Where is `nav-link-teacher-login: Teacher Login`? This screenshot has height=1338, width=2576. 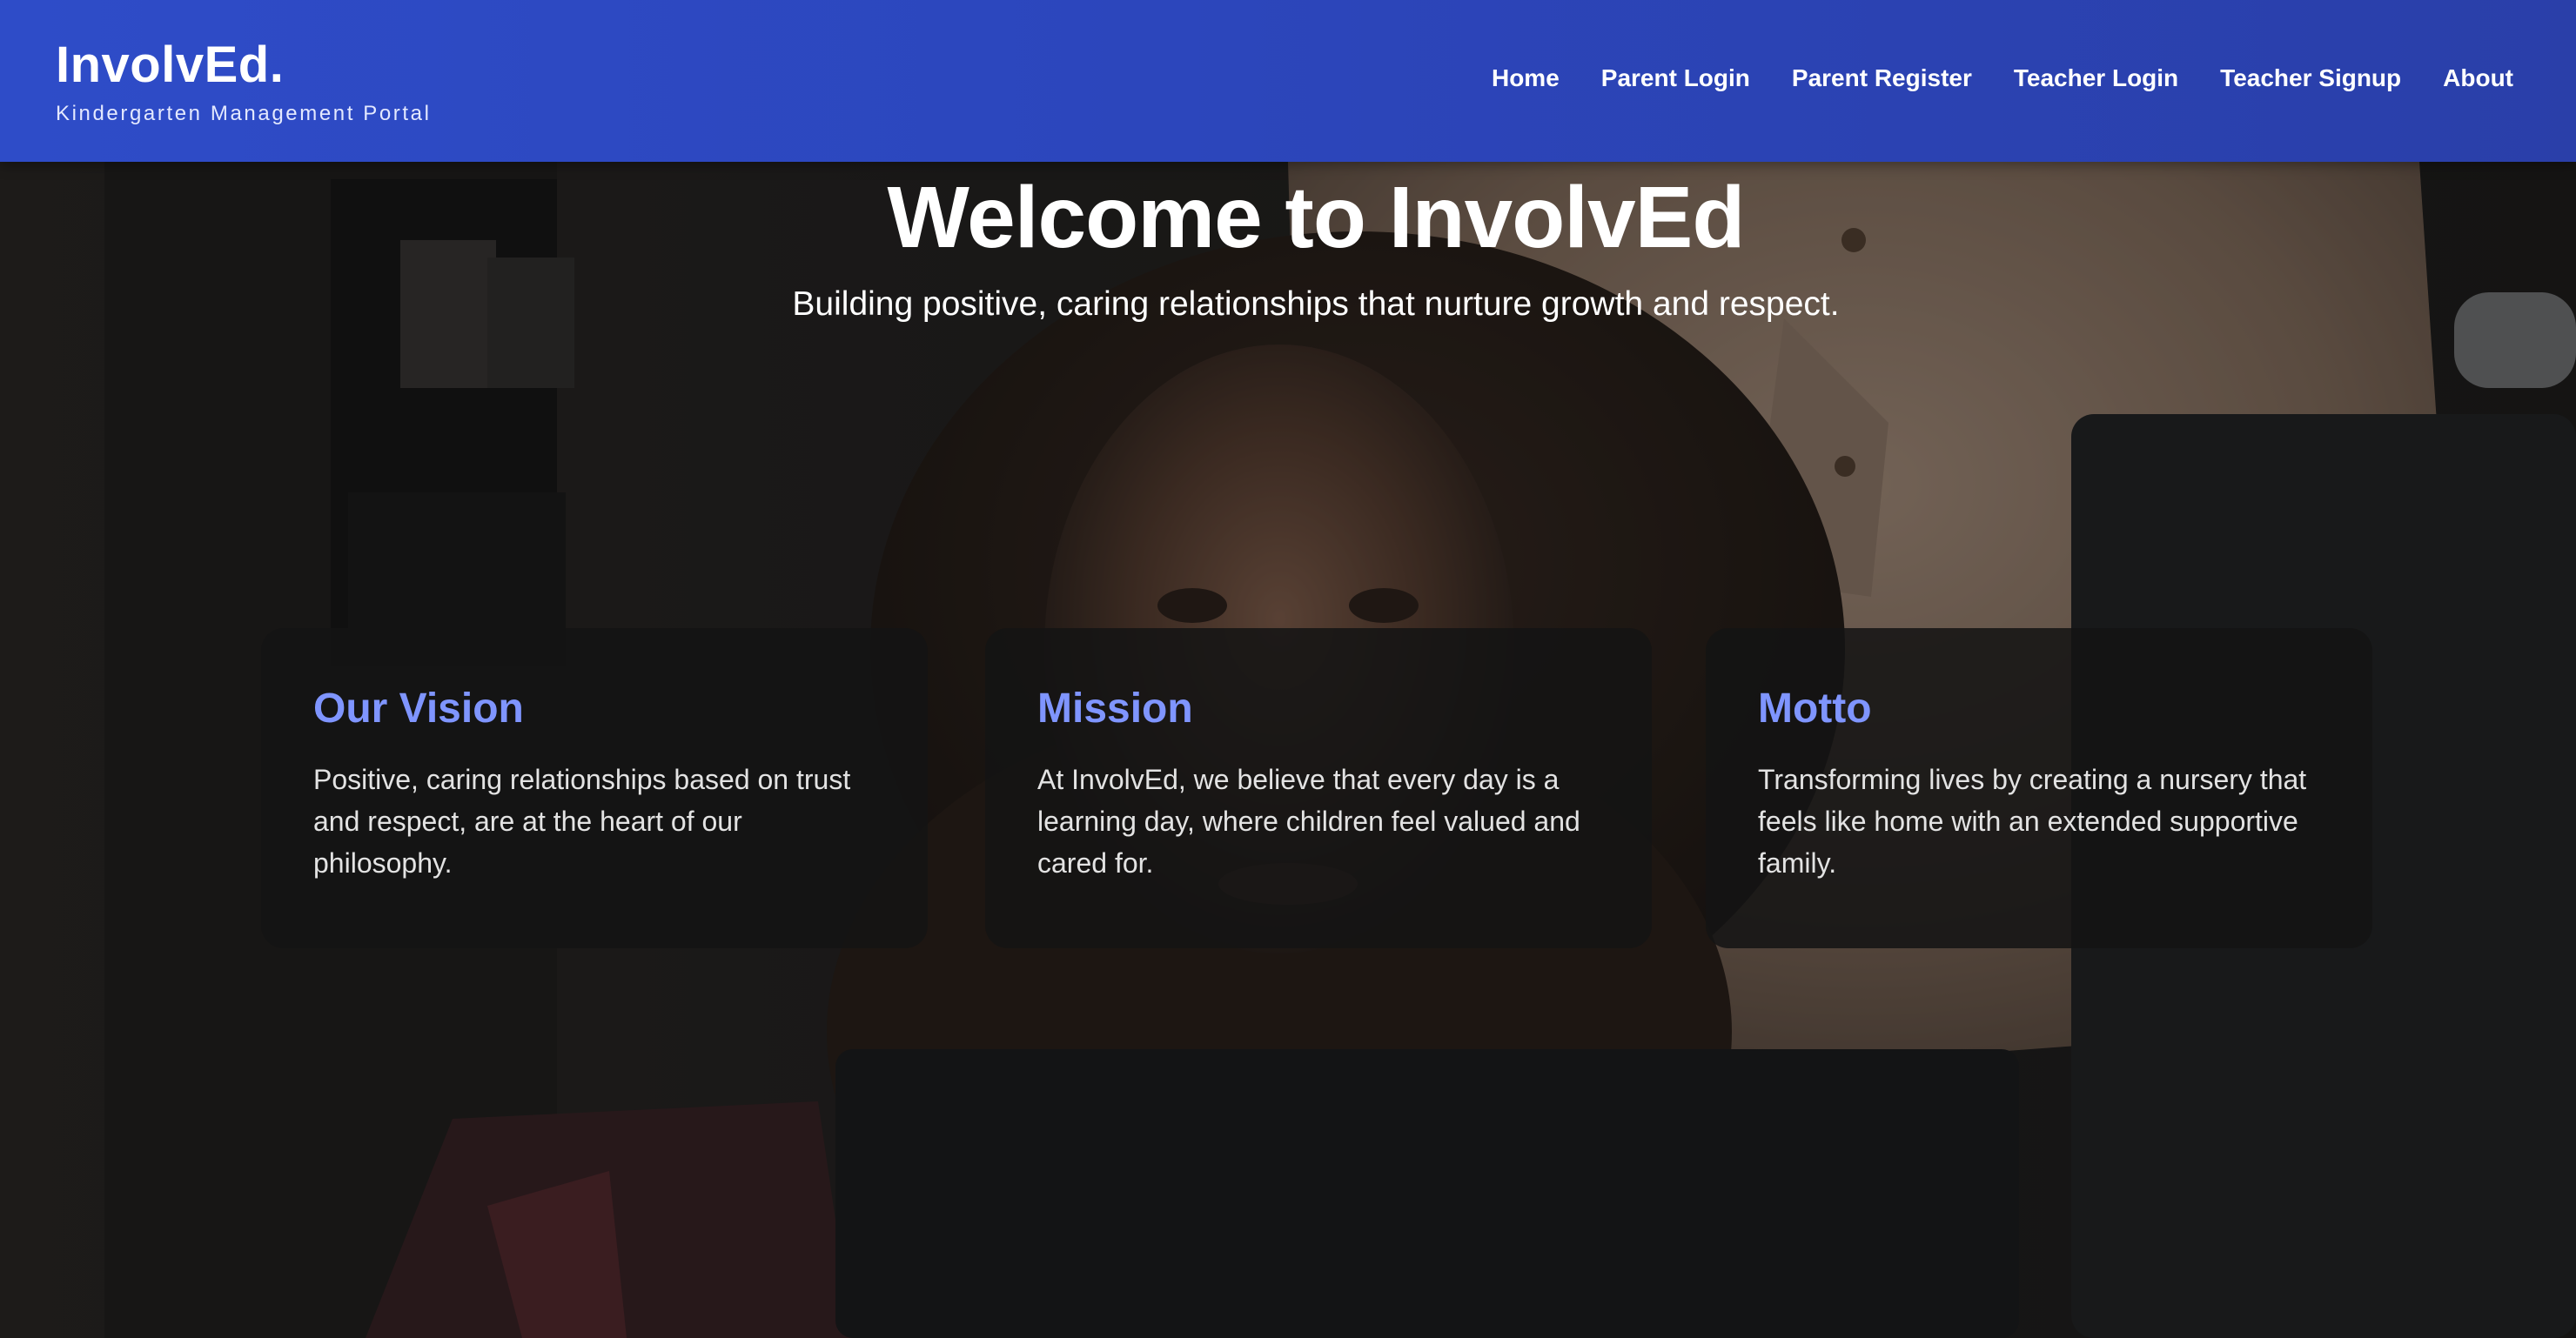 nav-link-teacher-login: Teacher Login is located at coordinates (2096, 78).